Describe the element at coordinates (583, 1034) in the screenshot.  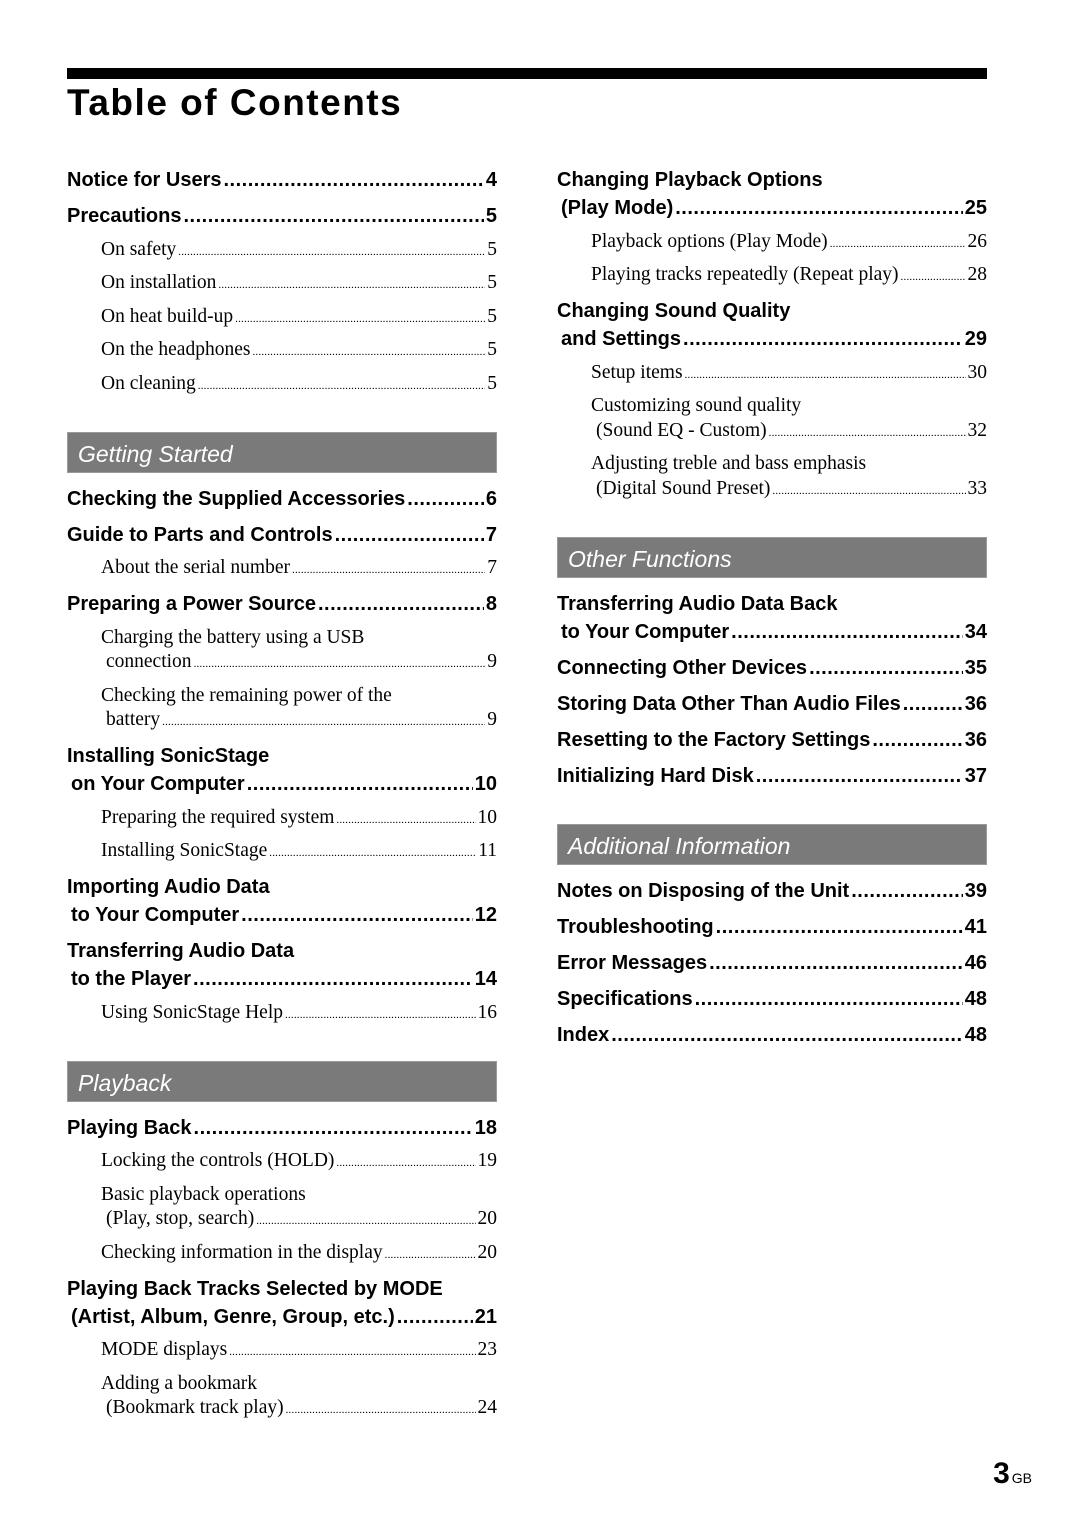
I see `toc-entry-title: Index` at that location.